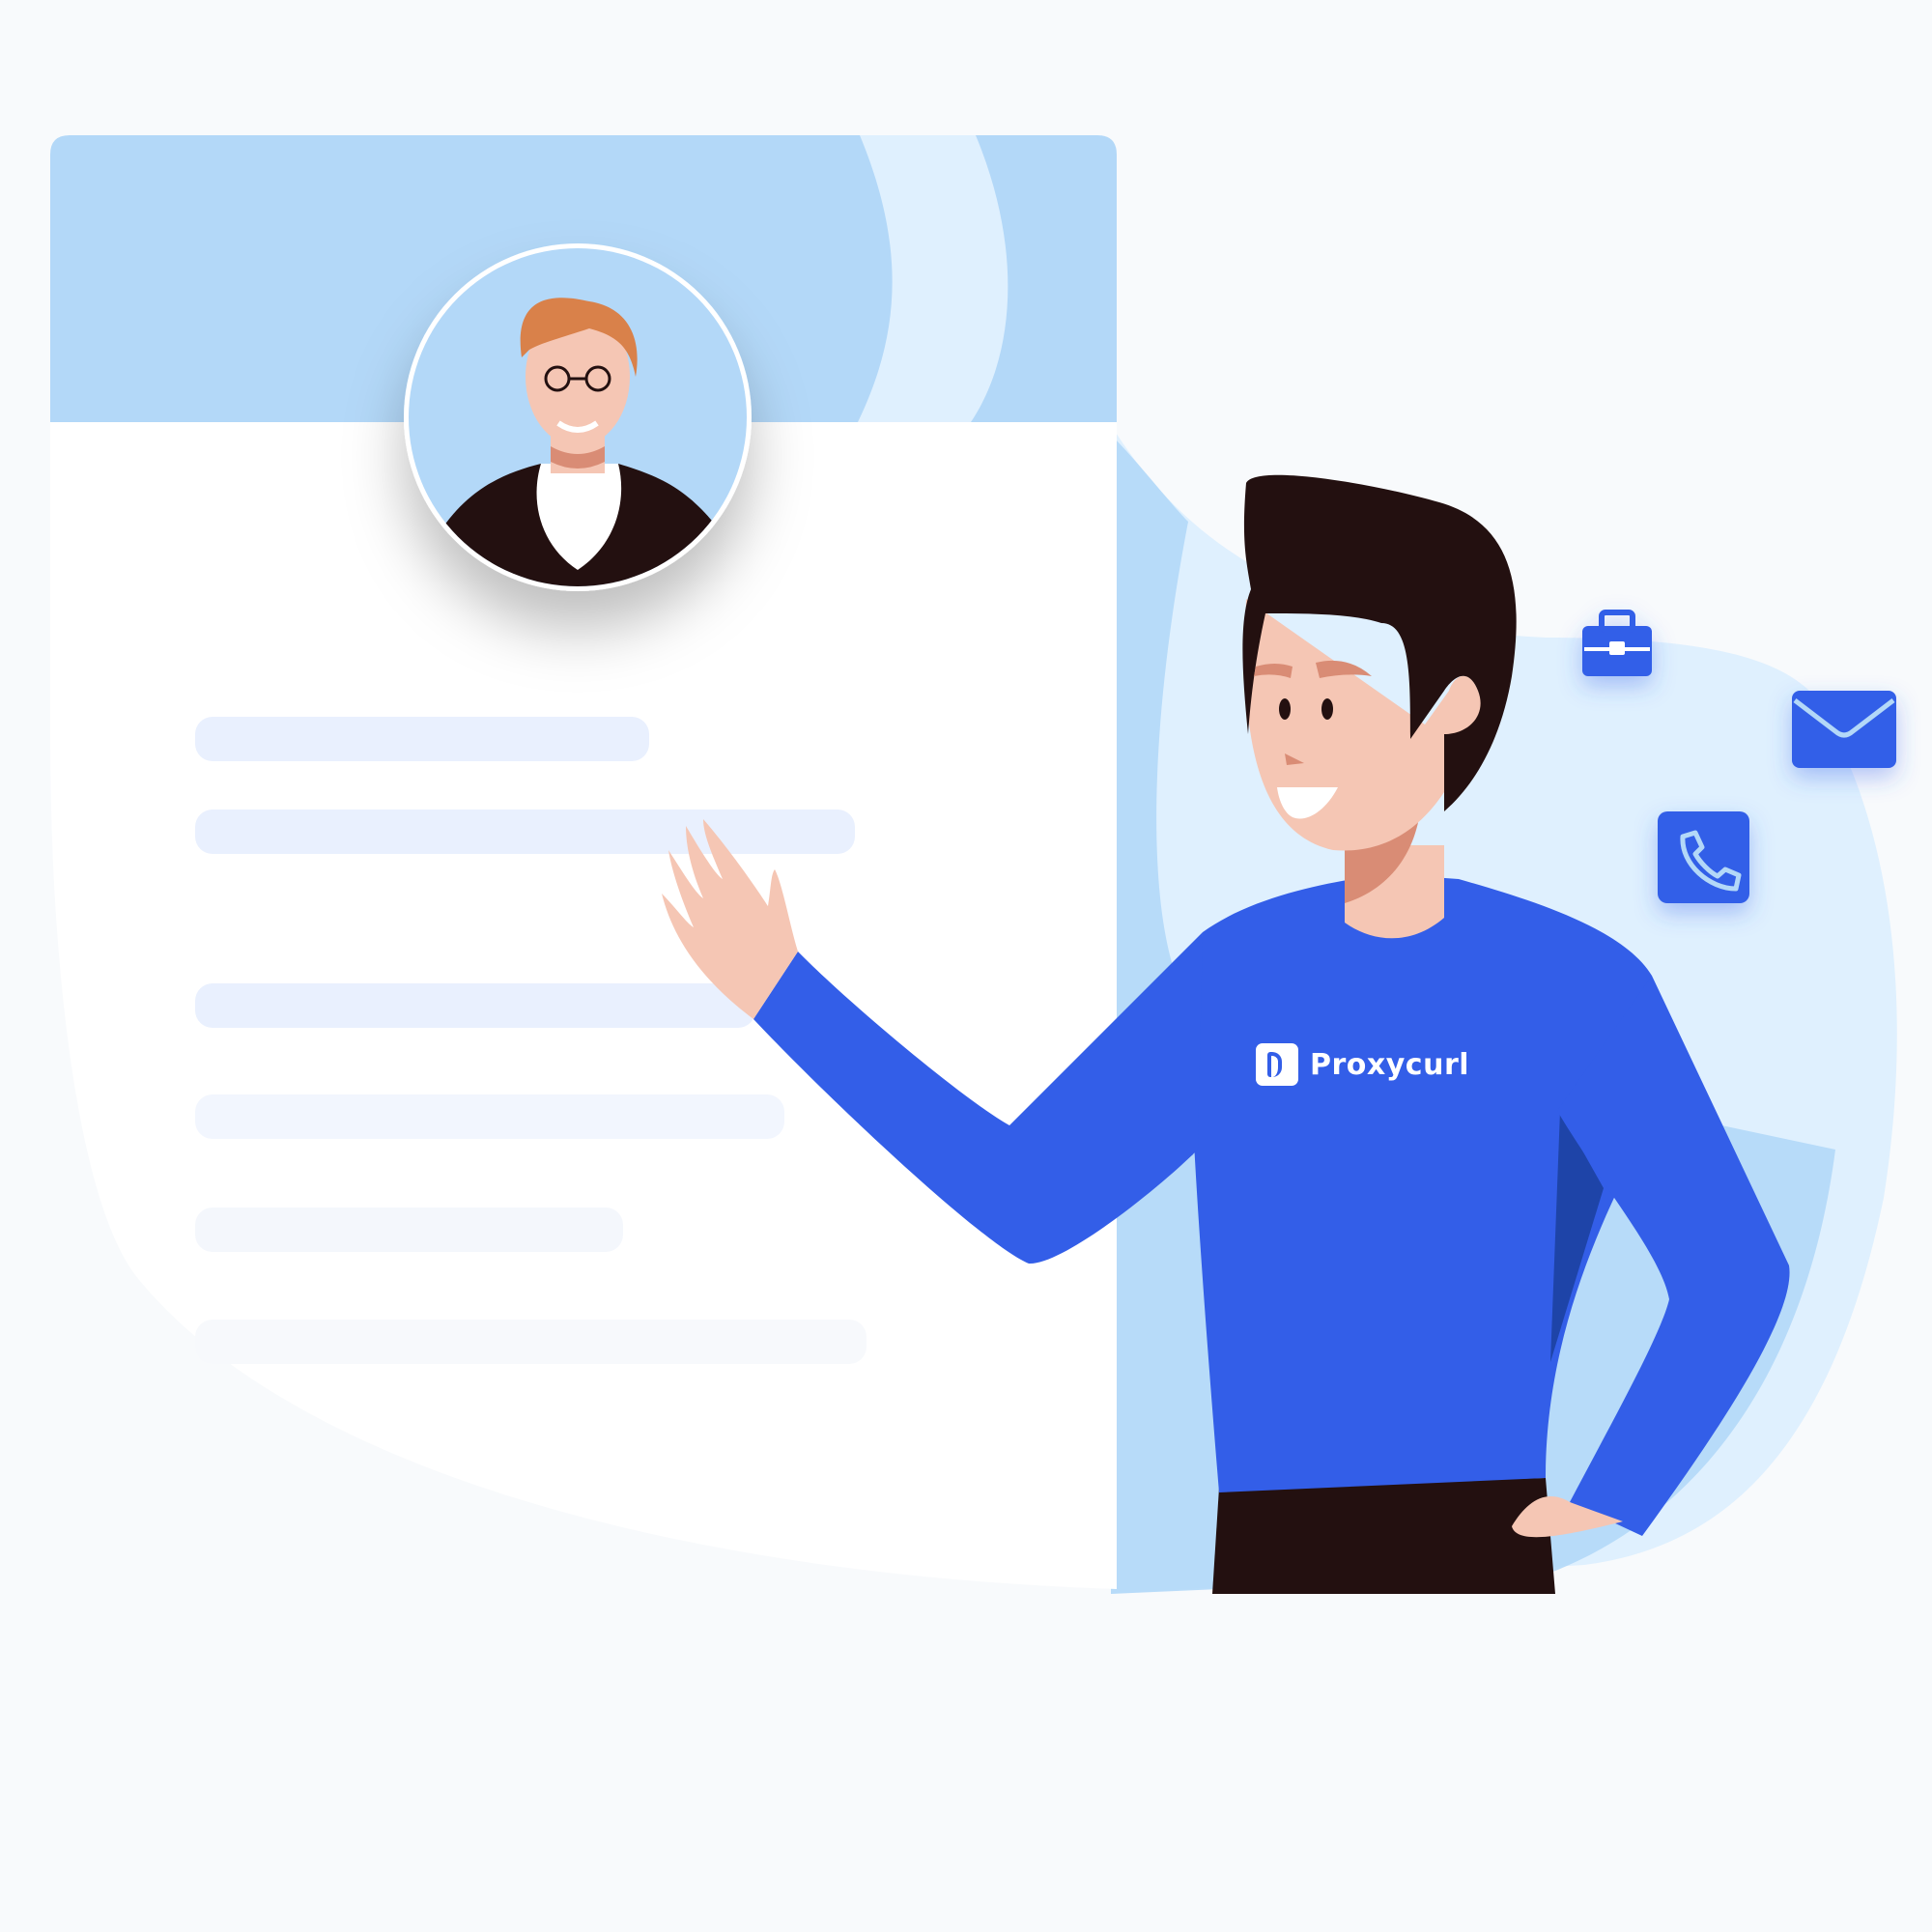 The height and width of the screenshot is (1932, 1932). What do you see at coordinates (1390, 1064) in the screenshot?
I see `brand-name: Proxycurl` at bounding box center [1390, 1064].